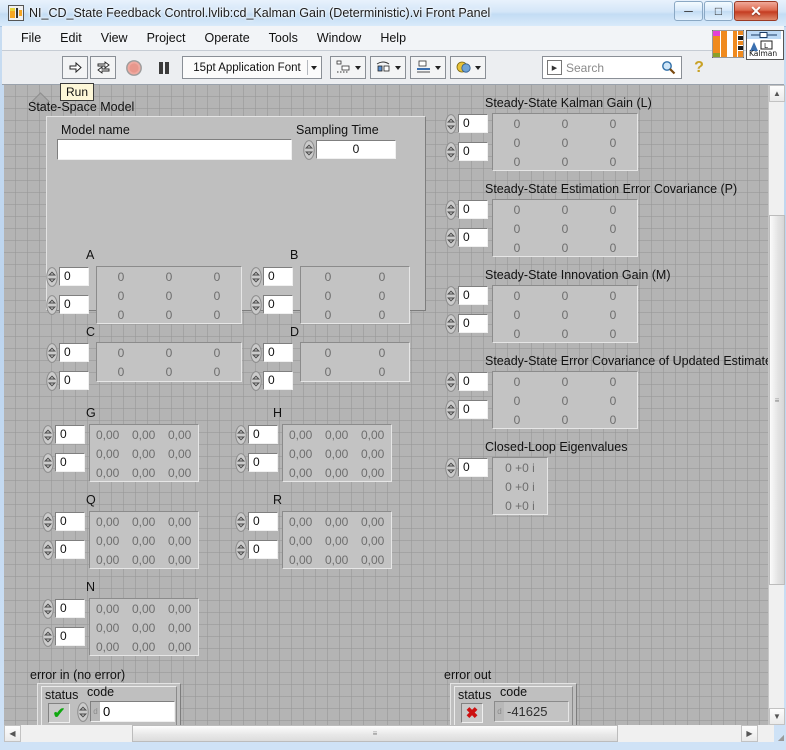 The height and width of the screenshot is (750, 786). I want to click on menu-item-edit: Edit, so click(71, 38).